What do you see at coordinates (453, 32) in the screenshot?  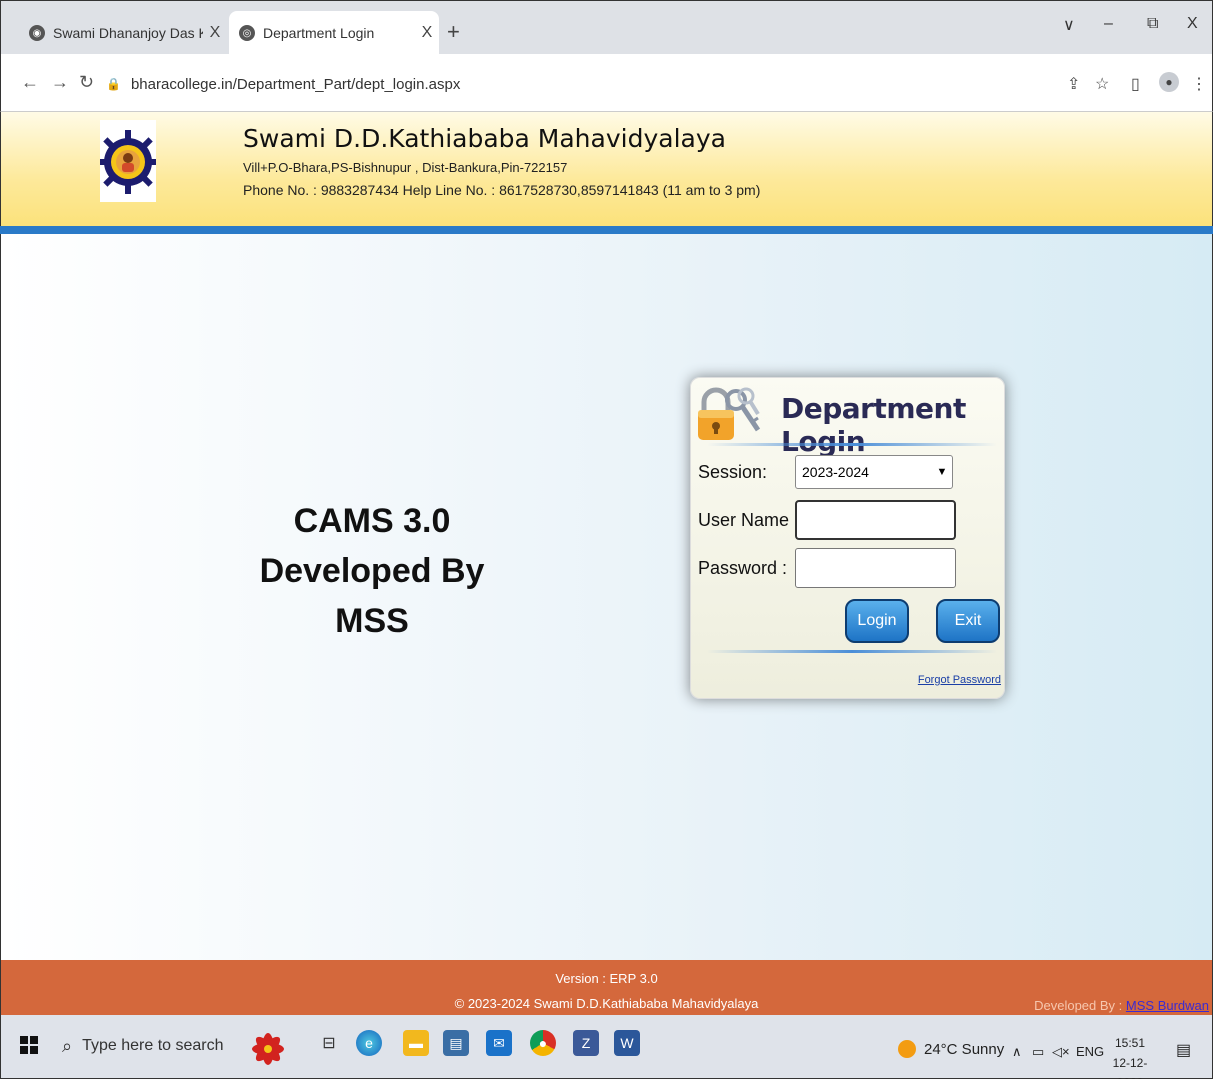 I see `new-tab-button: +` at bounding box center [453, 32].